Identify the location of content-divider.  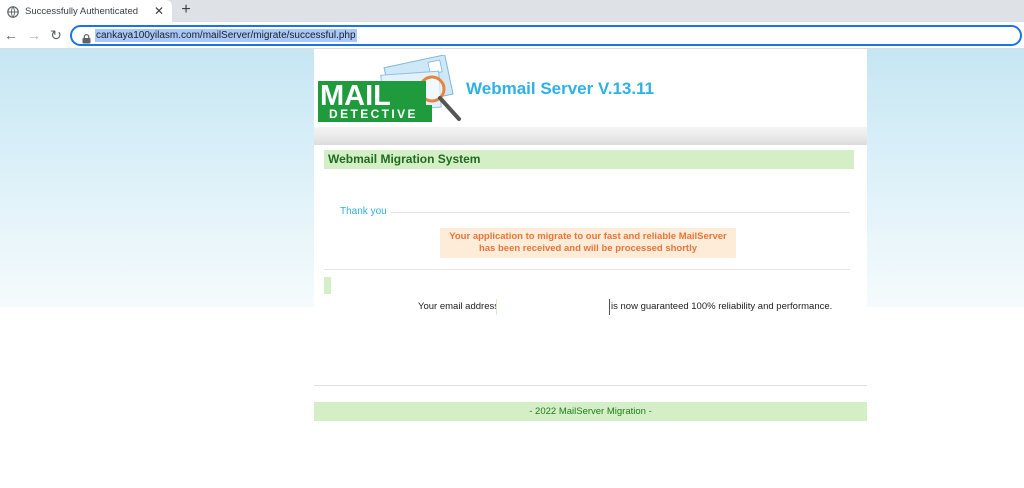
(587, 269).